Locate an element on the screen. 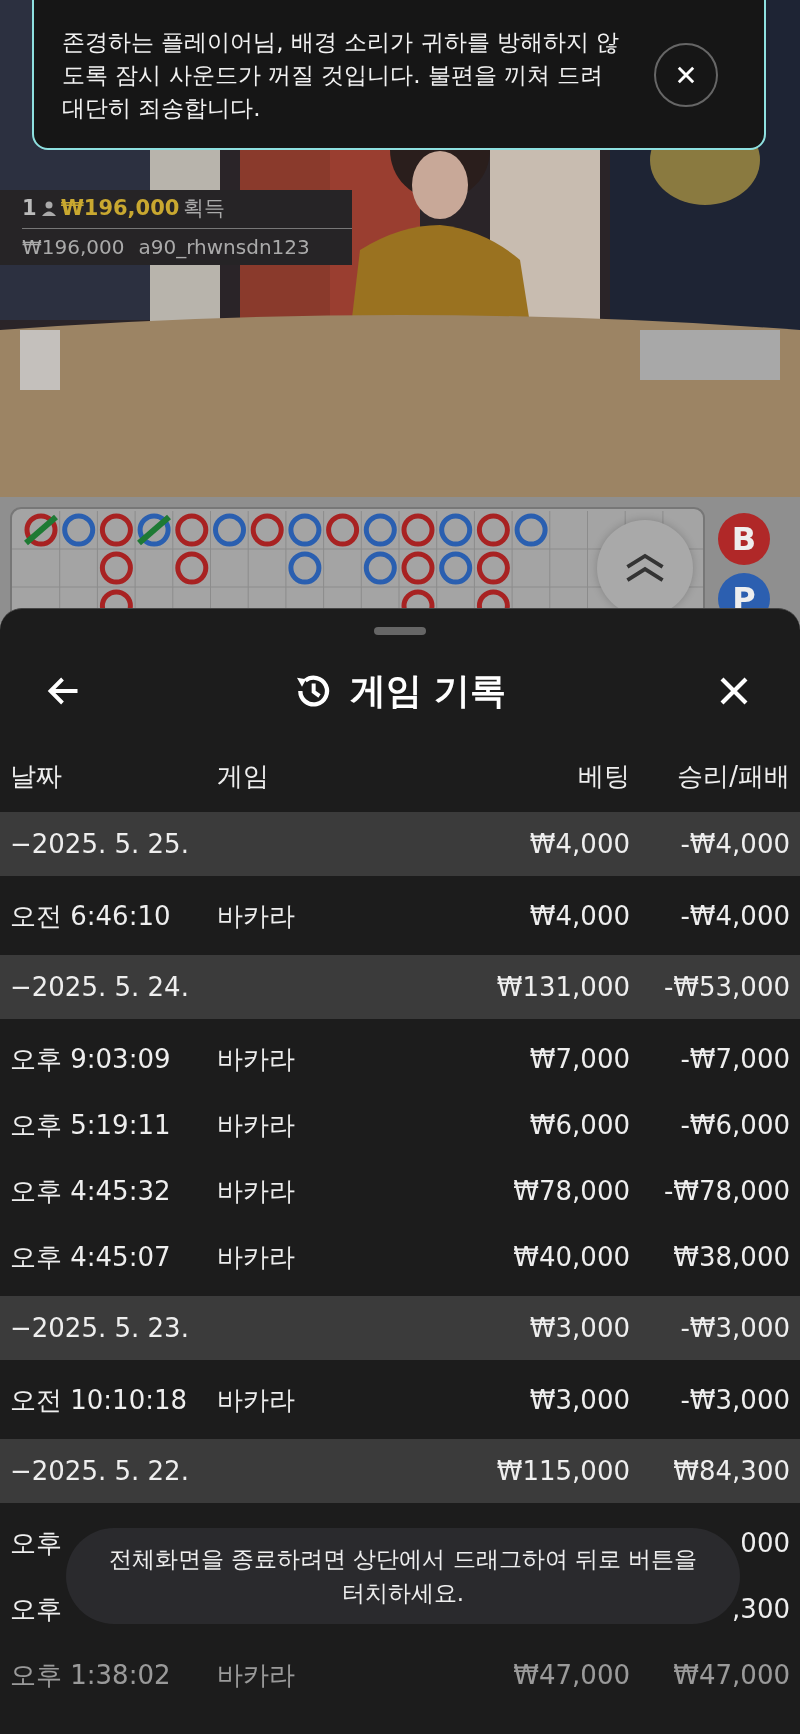  date-row: −2025. 5. 23. ₩3,000 -₩3,000 is located at coordinates (400, 1328).